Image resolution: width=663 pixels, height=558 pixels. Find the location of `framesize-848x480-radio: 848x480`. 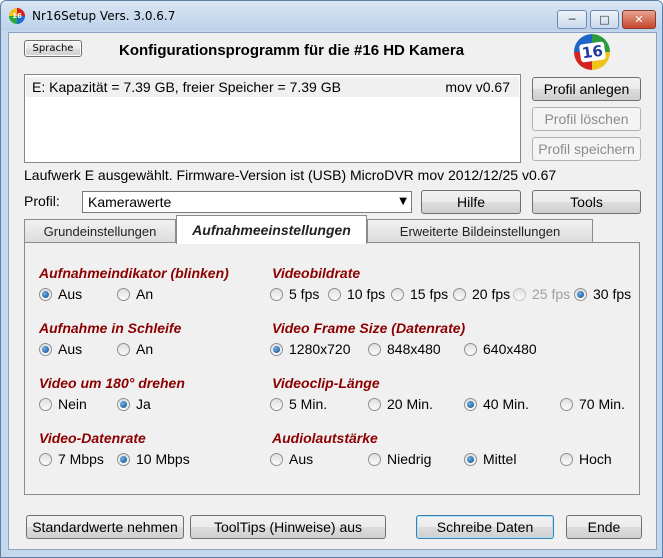

framesize-848x480-radio: 848x480 is located at coordinates (404, 349).